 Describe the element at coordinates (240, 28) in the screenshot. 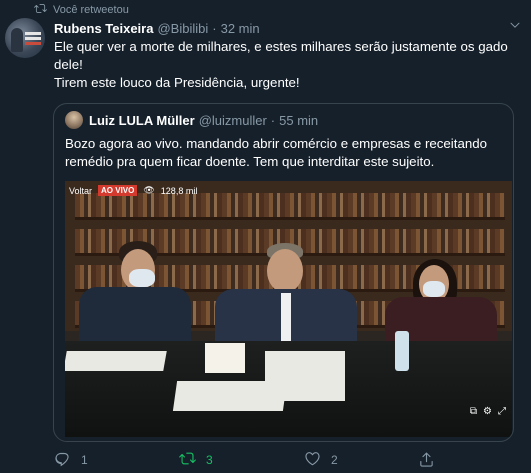

I see `tweet-time: 32 min` at that location.